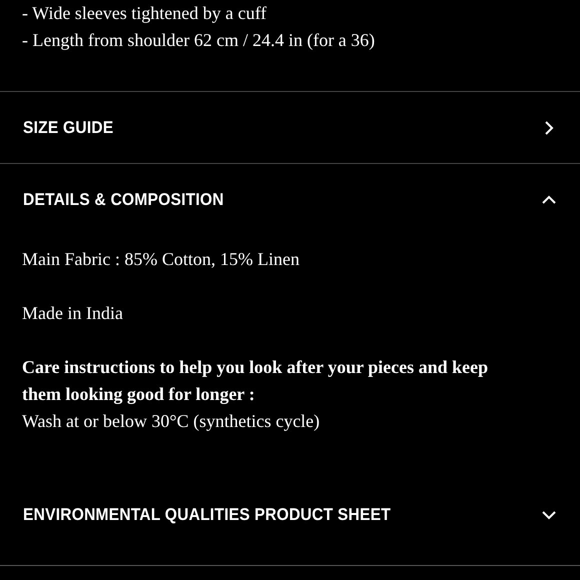 This screenshot has height=580, width=580. I want to click on detail-paragraph: Main Fabric : 85% Cotton, 15% Linen, so click(161, 259).